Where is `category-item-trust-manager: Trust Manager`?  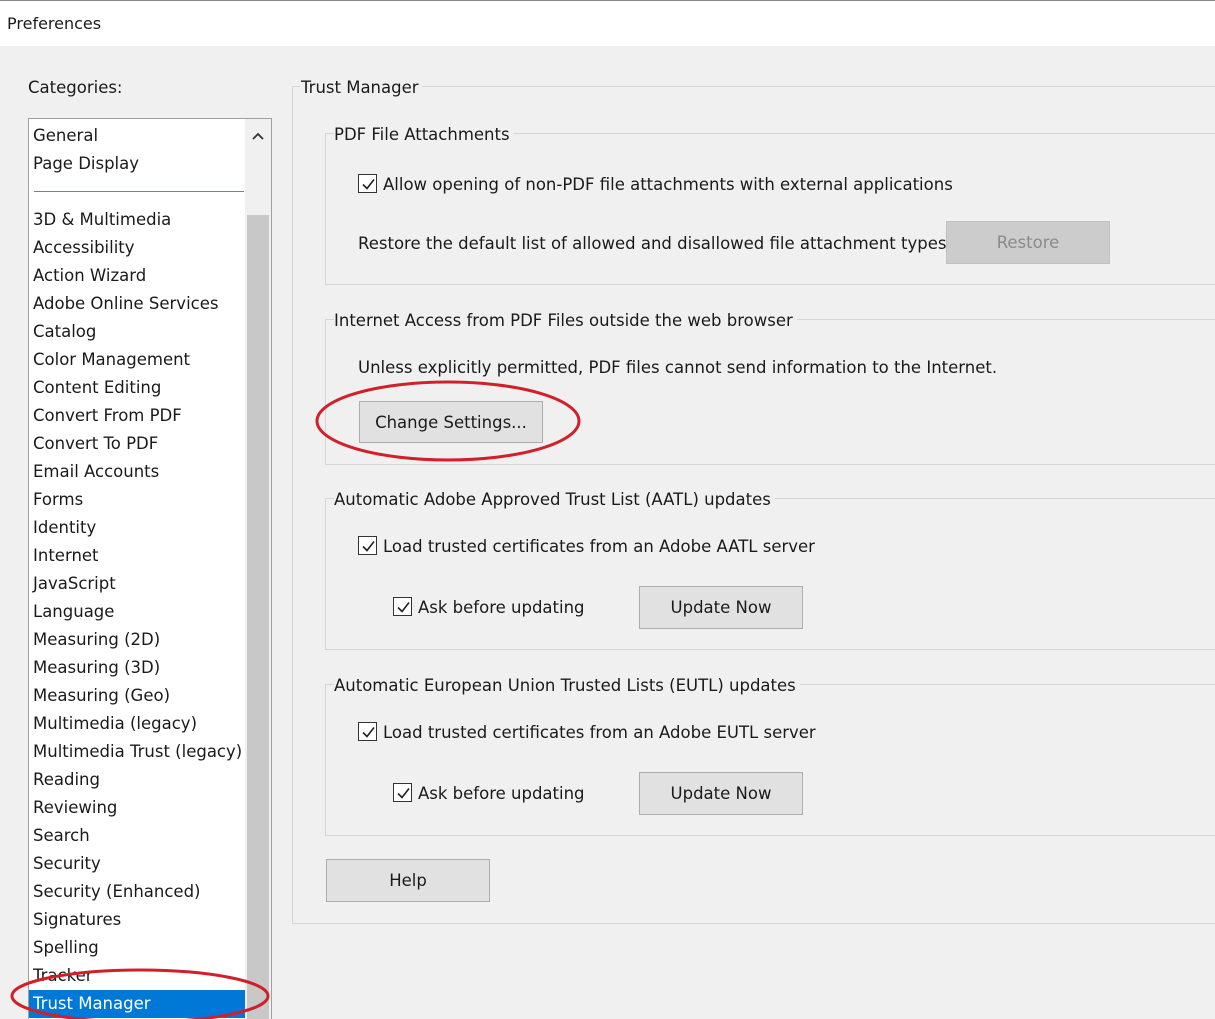
category-item-trust-manager: Trust Manager is located at coordinates (137, 1004).